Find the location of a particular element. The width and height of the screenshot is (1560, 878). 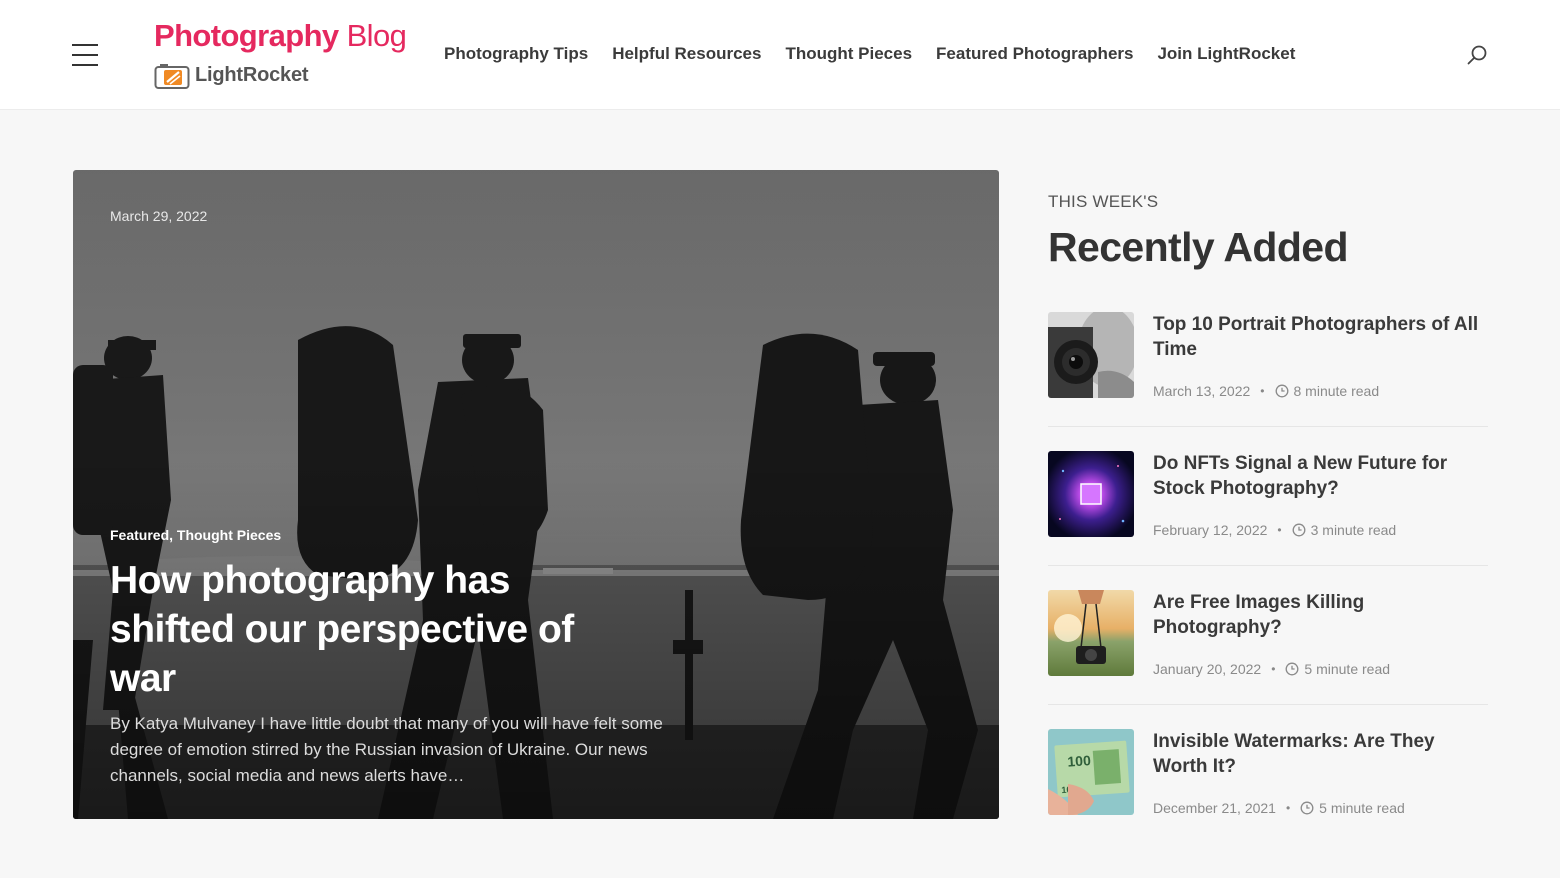

recent-post-title: Are Free Images Killing Photography? is located at coordinates (1320, 615).